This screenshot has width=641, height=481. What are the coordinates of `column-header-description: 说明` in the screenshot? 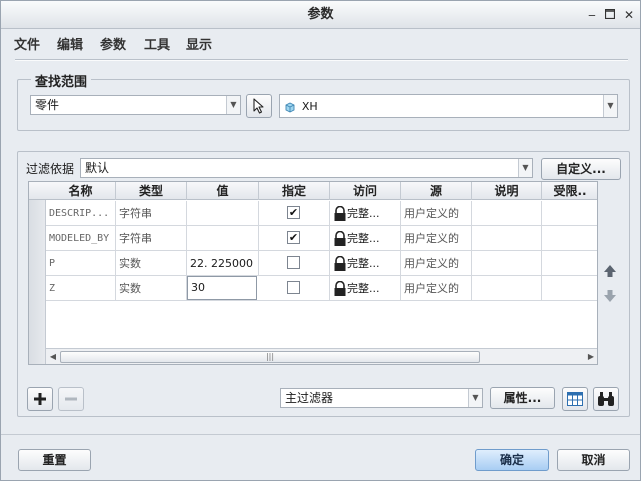 It's located at (507, 191).